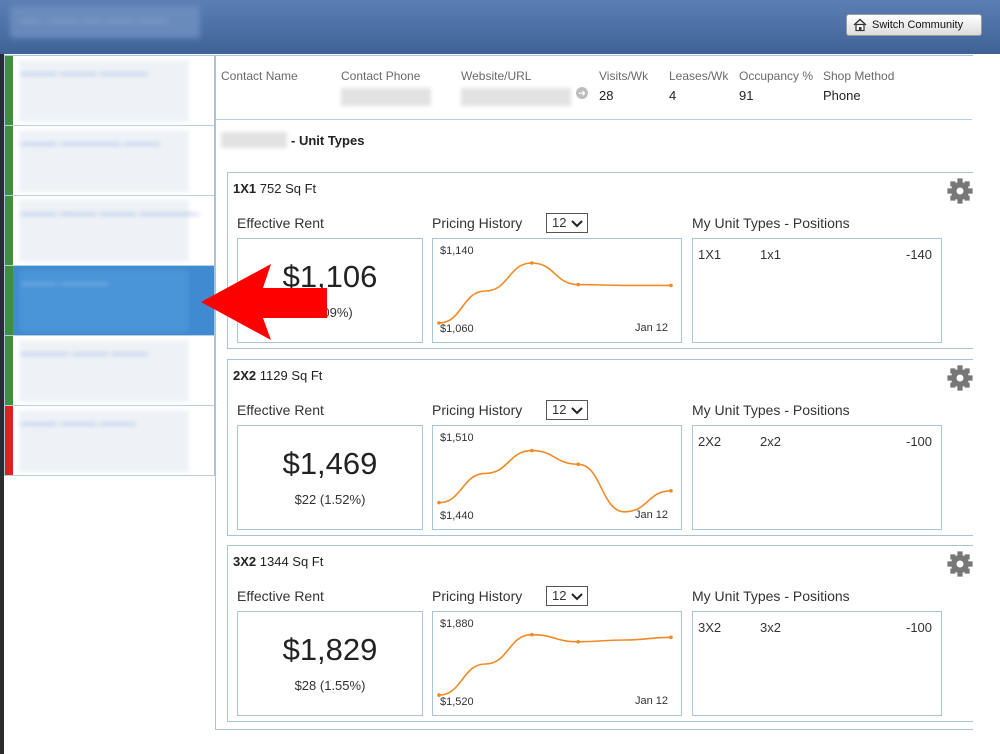 The width and height of the screenshot is (1000, 754). Describe the element at coordinates (496, 76) in the screenshot. I see `website-label: Website/URL` at that location.